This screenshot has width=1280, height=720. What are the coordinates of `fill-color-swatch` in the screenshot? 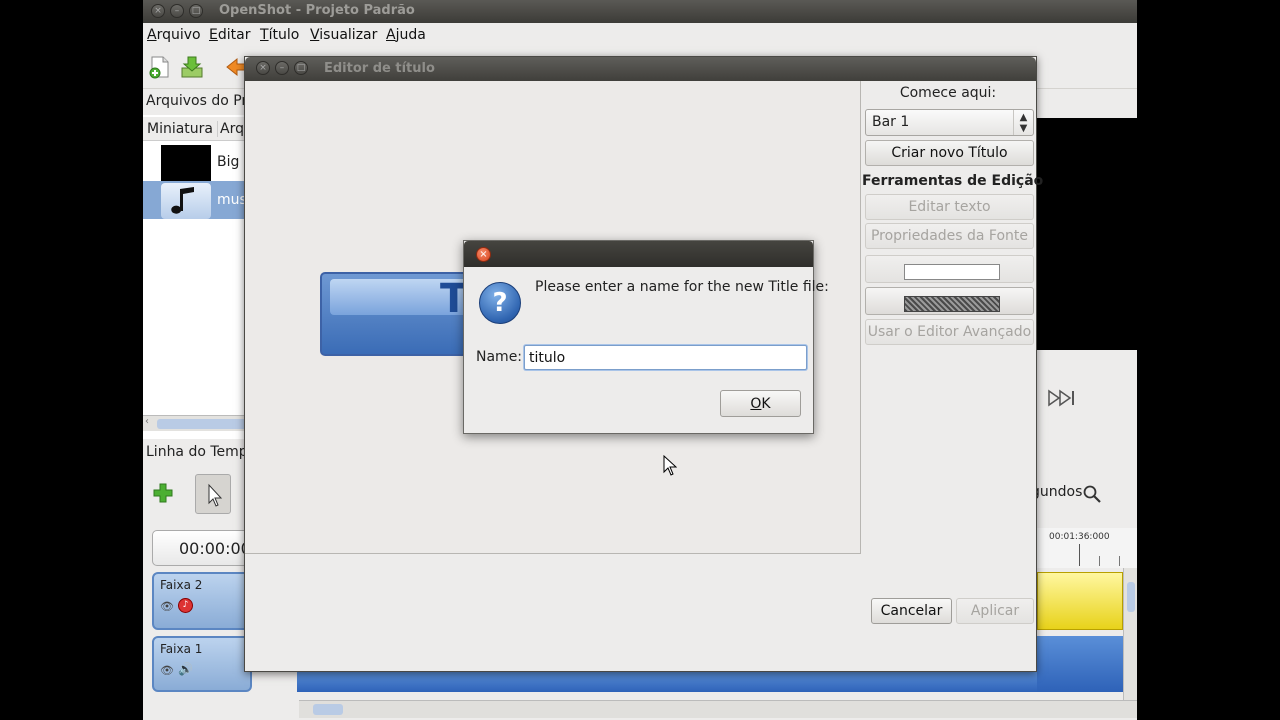 It's located at (952, 272).